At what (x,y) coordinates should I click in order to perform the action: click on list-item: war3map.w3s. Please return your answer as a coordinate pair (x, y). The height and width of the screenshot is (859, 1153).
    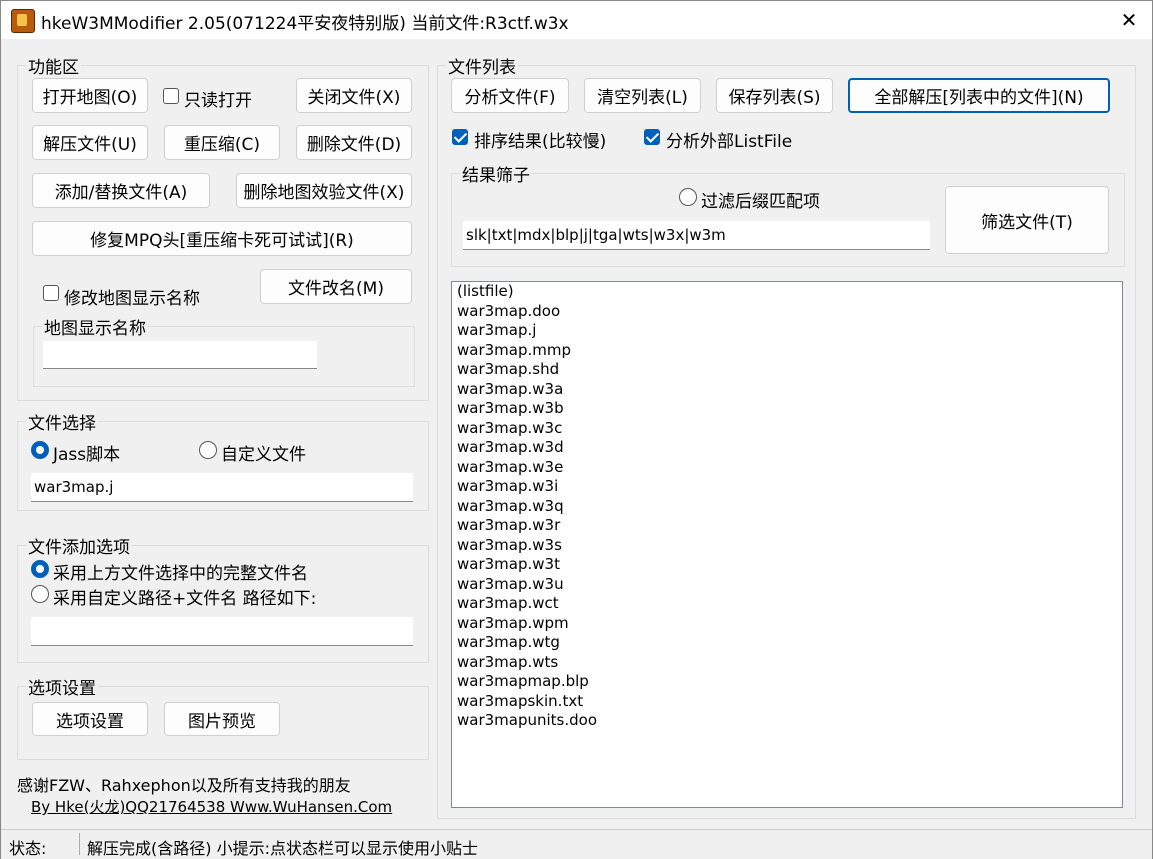
    Looking at the image, I should click on (787, 546).